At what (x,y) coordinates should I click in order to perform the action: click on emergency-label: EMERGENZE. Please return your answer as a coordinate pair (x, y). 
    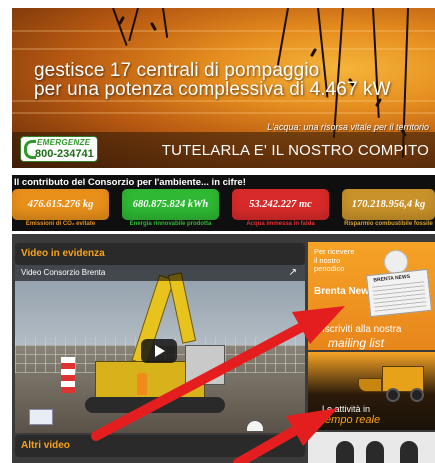
    Looking at the image, I should click on (64, 142).